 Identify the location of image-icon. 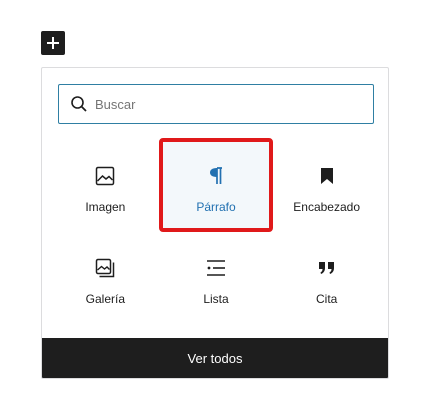
(105, 176).